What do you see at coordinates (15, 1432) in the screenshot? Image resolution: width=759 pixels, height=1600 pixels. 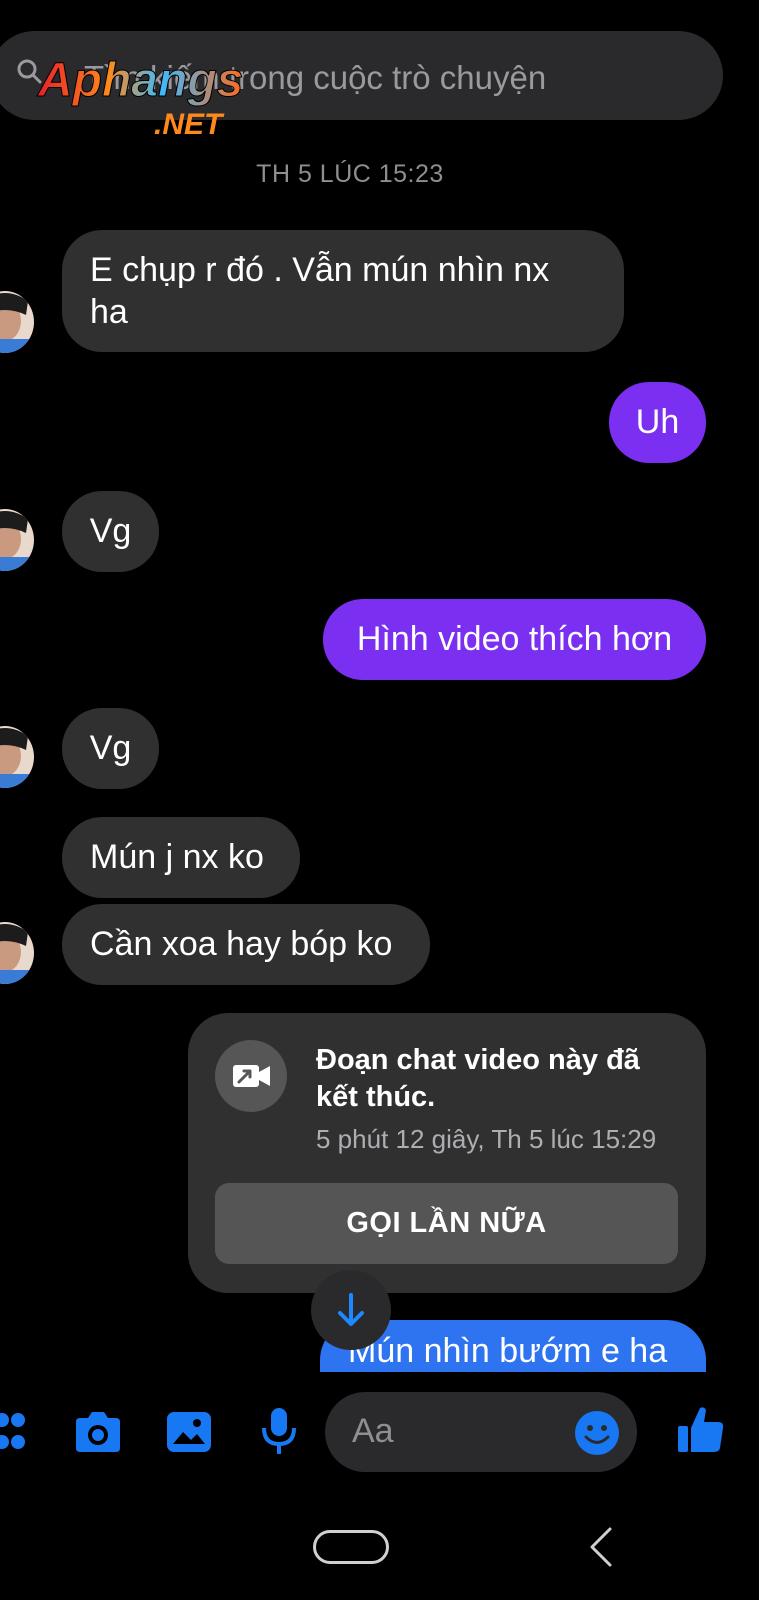 I see `menu-dots-icon` at bounding box center [15, 1432].